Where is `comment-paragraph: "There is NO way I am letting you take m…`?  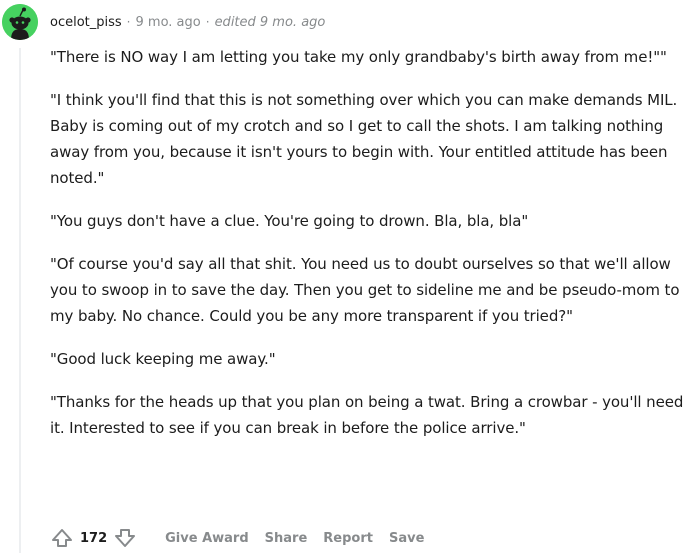
comment-paragraph: "There is NO way I am letting you take m… is located at coordinates (358, 57).